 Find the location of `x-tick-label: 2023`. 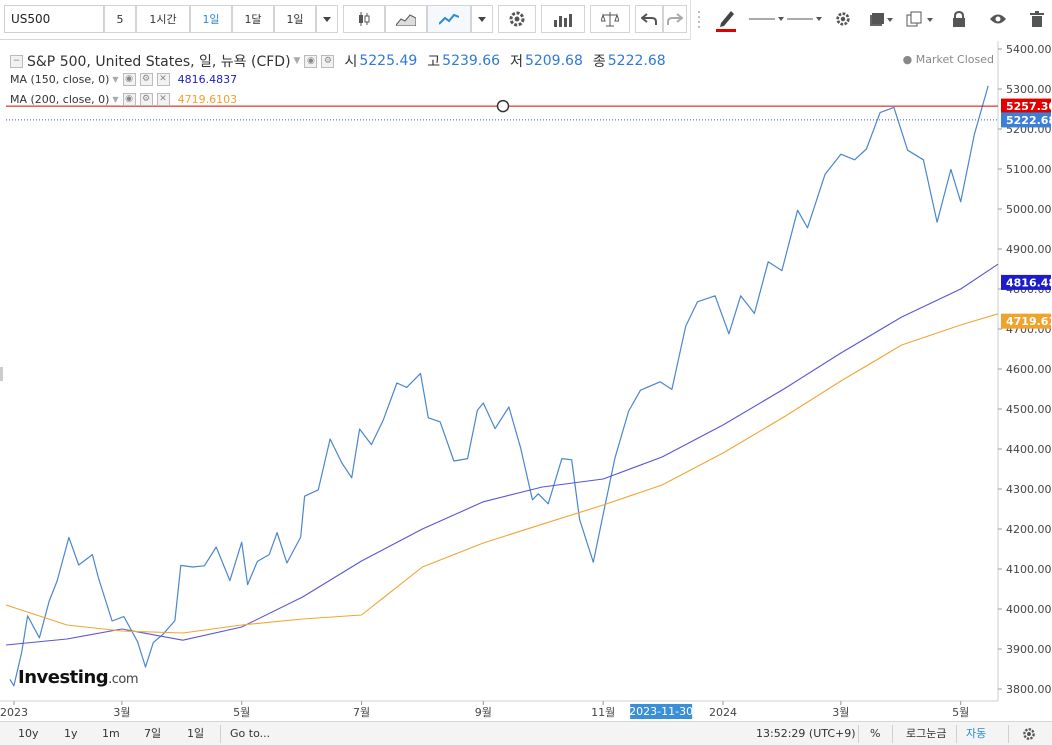

x-tick-label: 2023 is located at coordinates (14, 712).